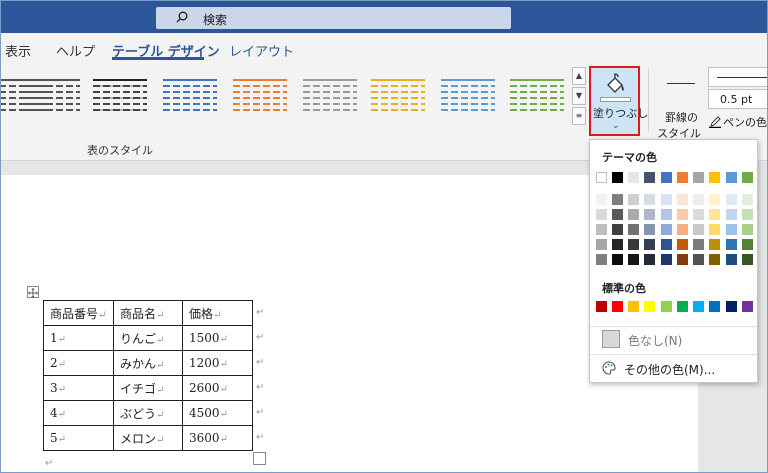  I want to click on table-cell: 1200↵, so click(217, 363).